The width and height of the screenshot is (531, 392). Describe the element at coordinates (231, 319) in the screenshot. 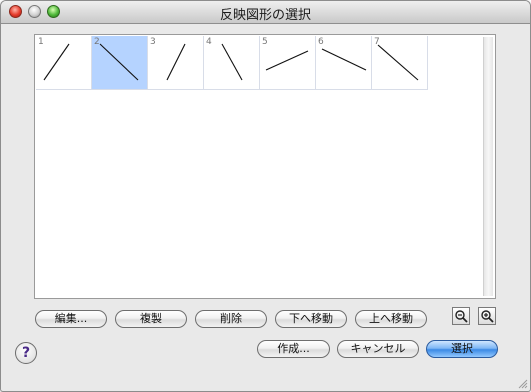

I see `delete-button: 削除` at that location.